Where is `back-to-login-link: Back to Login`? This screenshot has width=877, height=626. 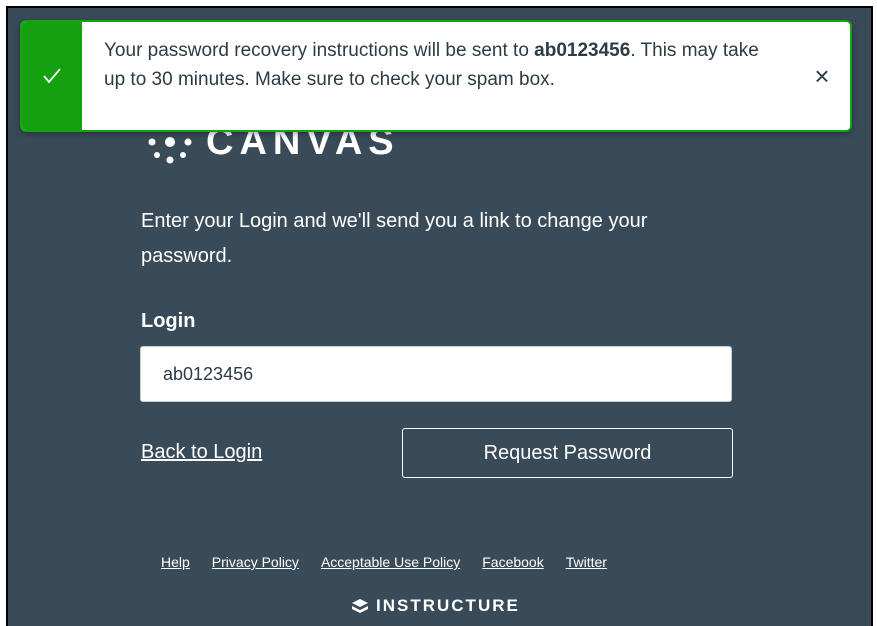 back-to-login-link: Back to Login is located at coordinates (201, 452).